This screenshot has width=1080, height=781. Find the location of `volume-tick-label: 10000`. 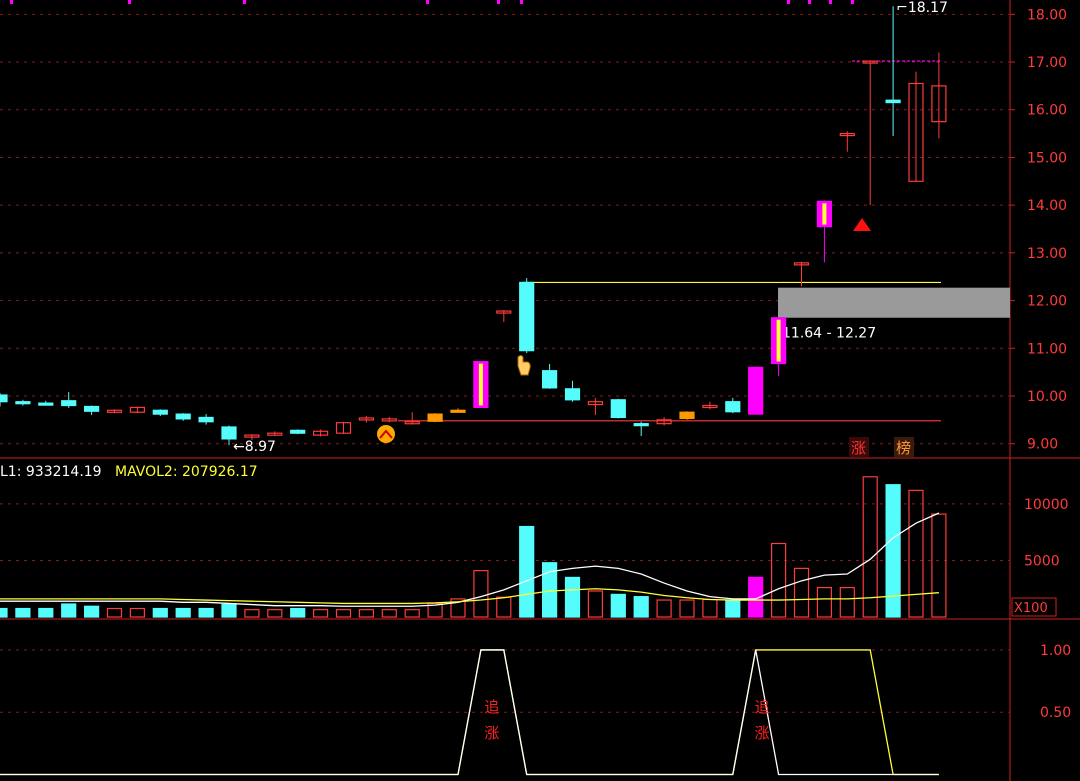

volume-tick-label: 10000 is located at coordinates (1046, 505).